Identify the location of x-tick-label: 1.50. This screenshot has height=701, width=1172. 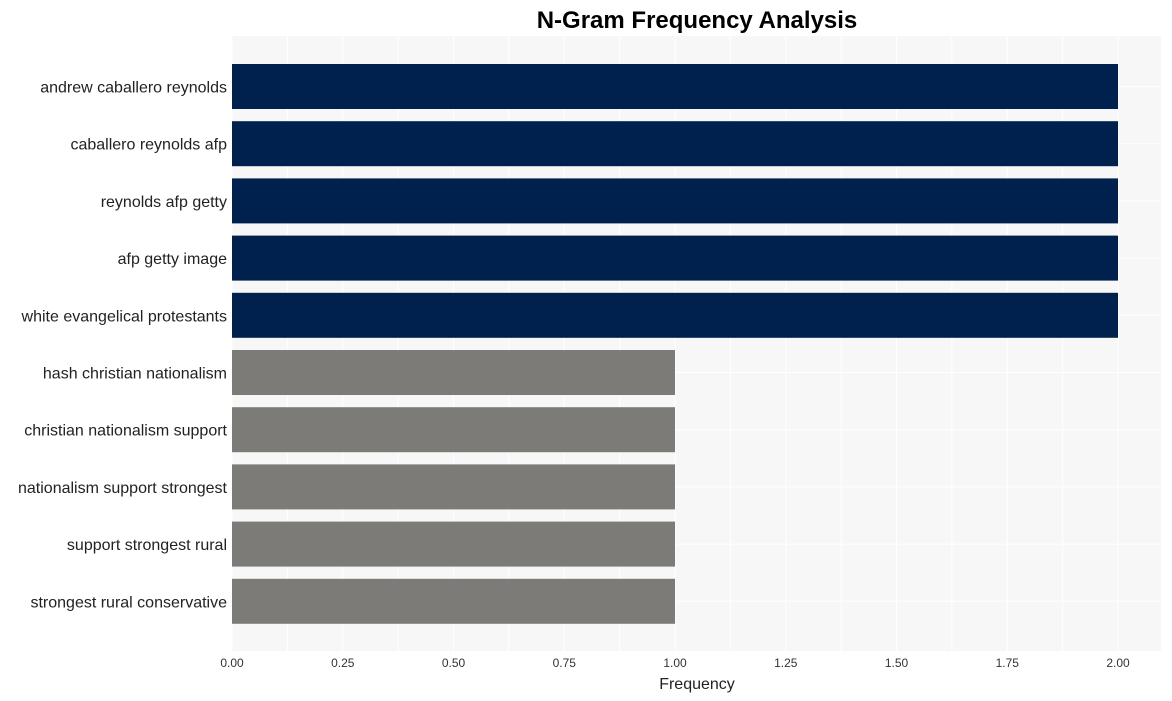
(897, 663).